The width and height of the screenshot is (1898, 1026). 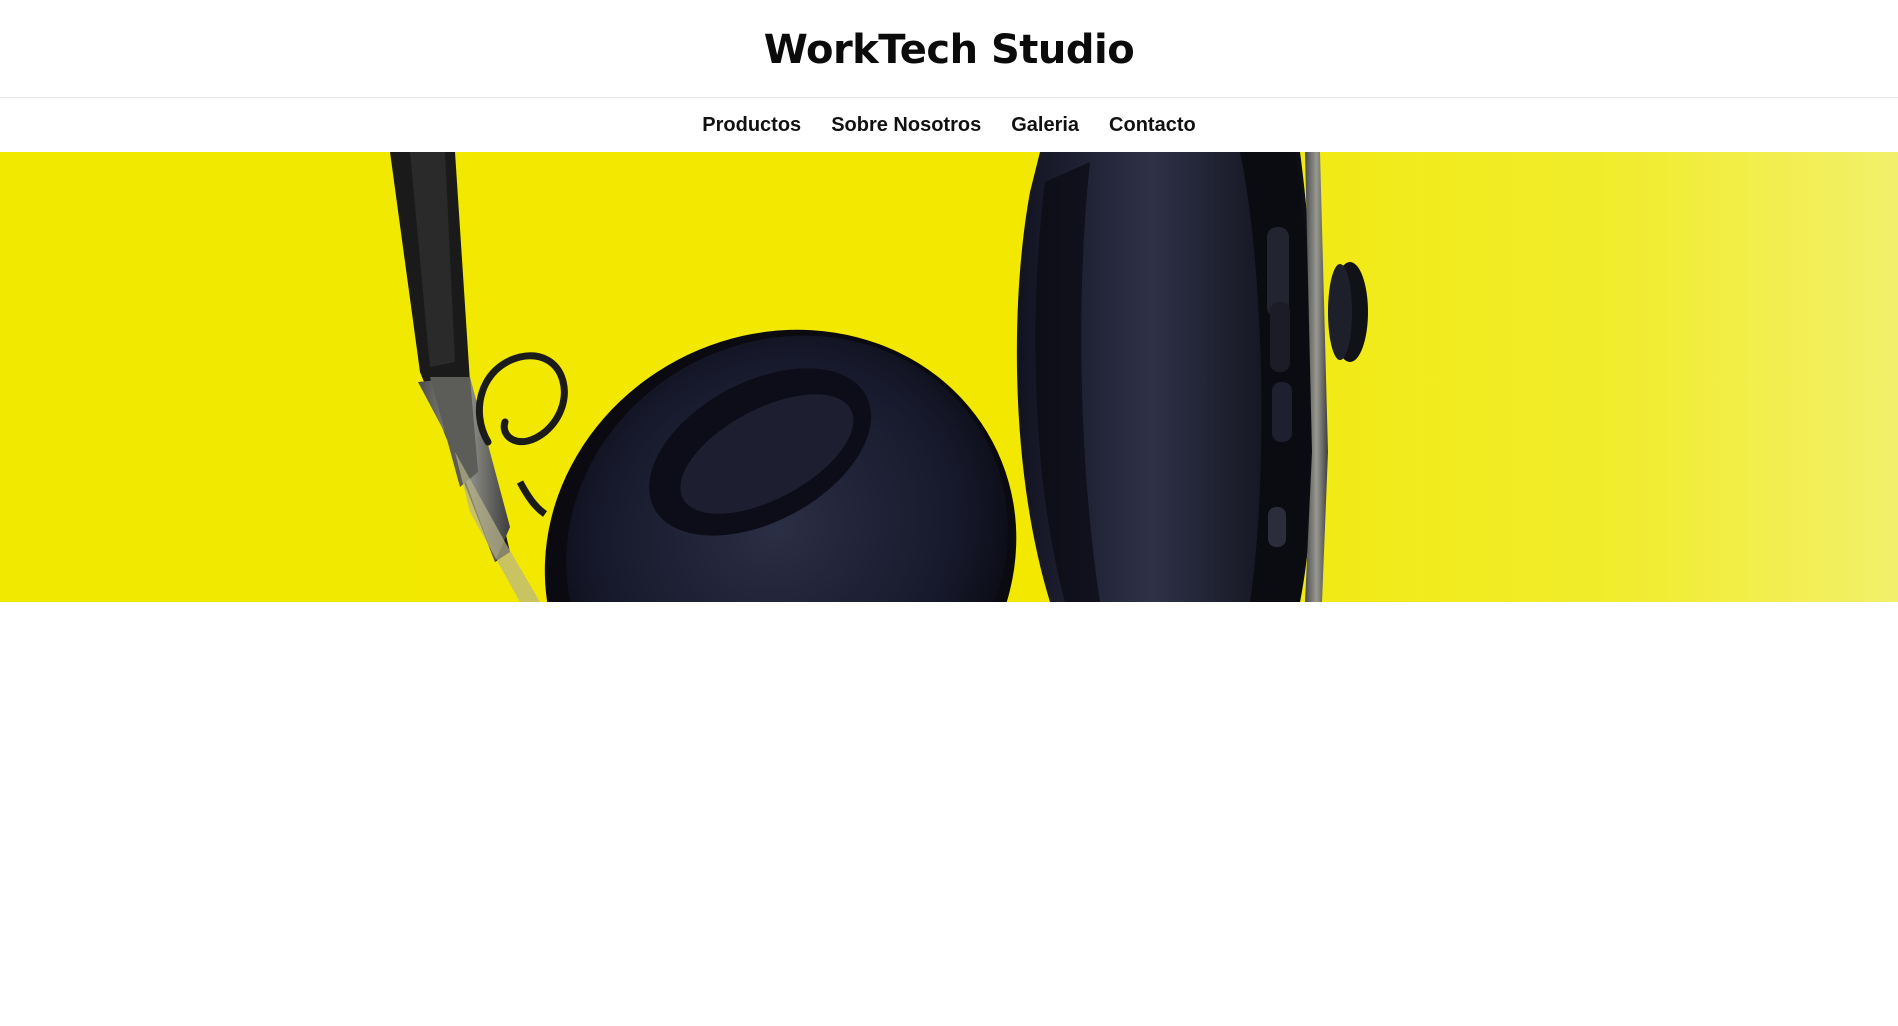 I want to click on nav-link-galeria: Galeria, so click(x=1045, y=125).